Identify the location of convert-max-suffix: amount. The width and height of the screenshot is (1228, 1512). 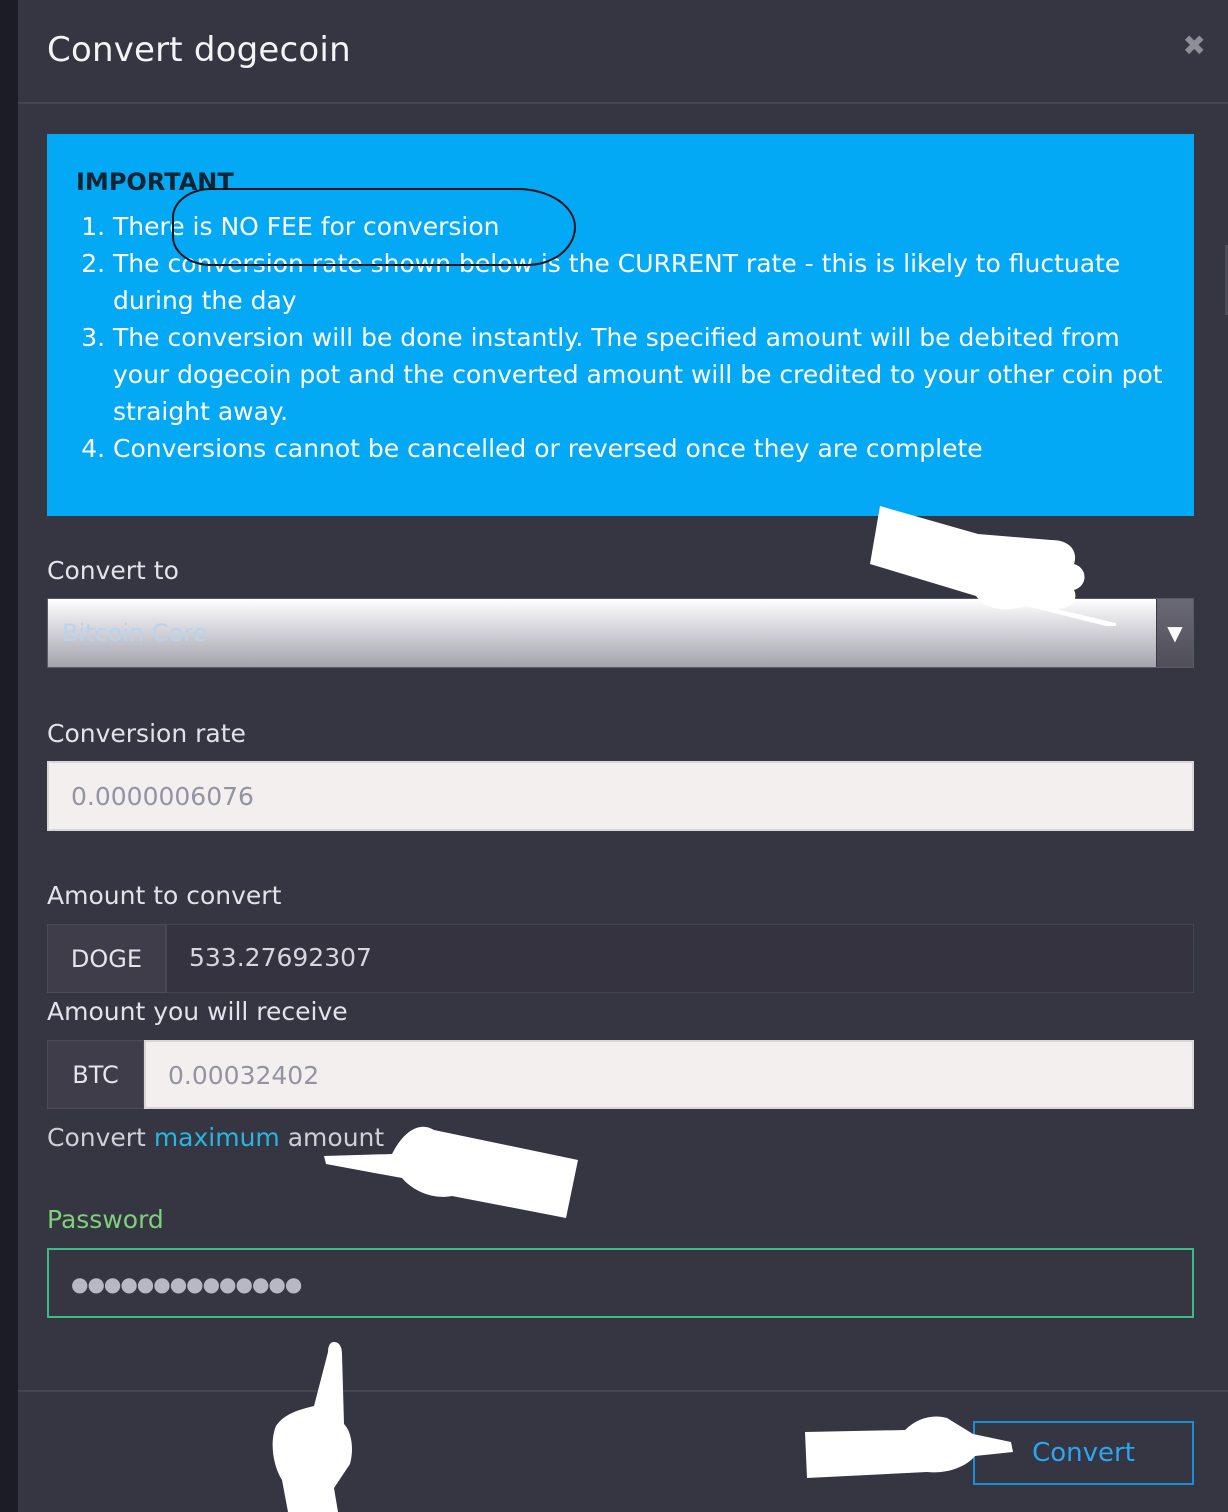
(332, 1137).